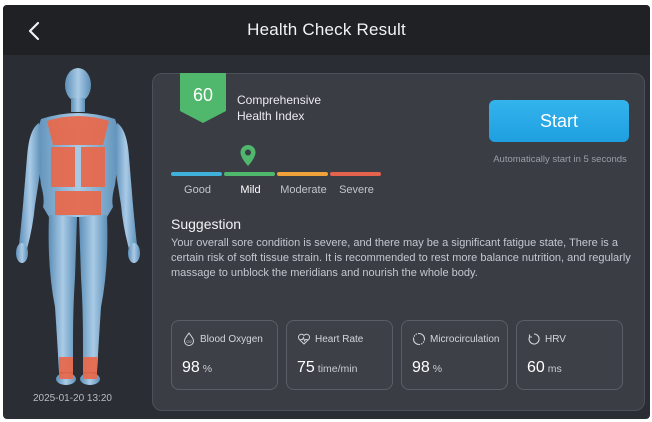  What do you see at coordinates (249, 174) in the screenshot?
I see `scale-segment-mild` at bounding box center [249, 174].